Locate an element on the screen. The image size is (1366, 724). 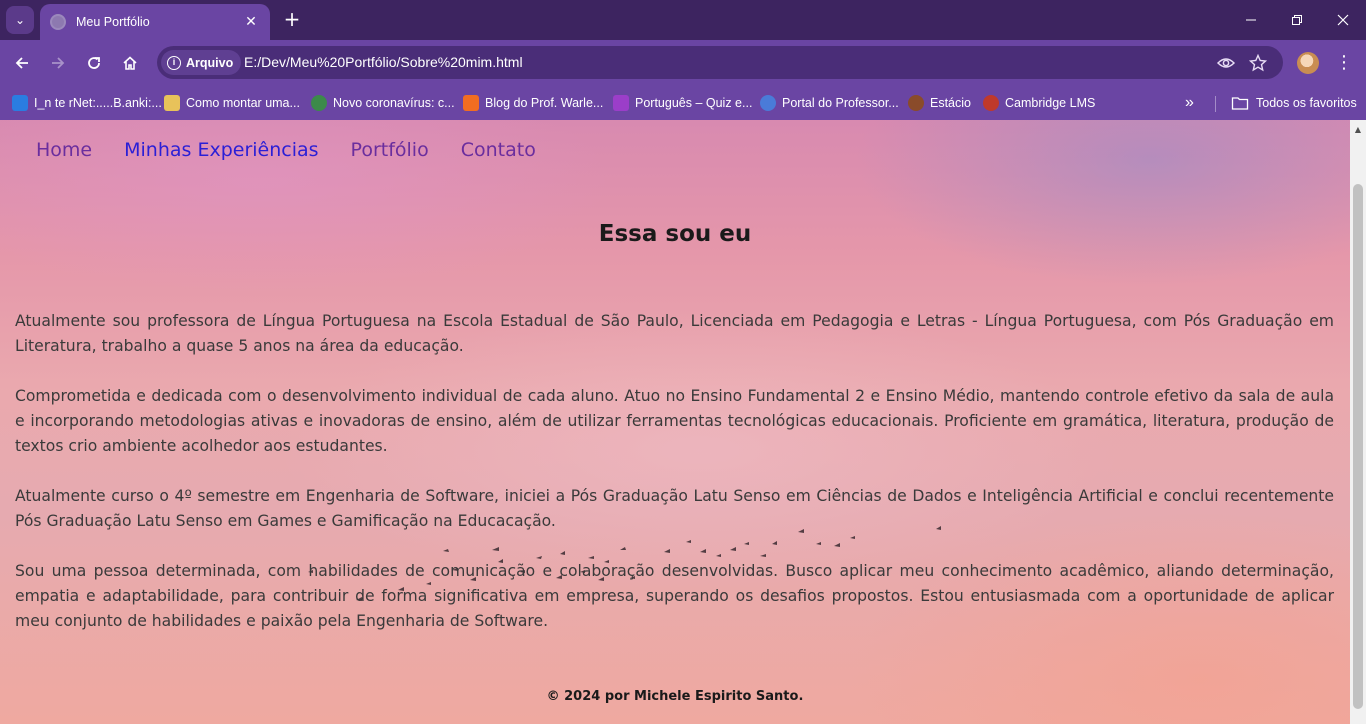
arrow-right-icon is located at coordinates (58, 63).